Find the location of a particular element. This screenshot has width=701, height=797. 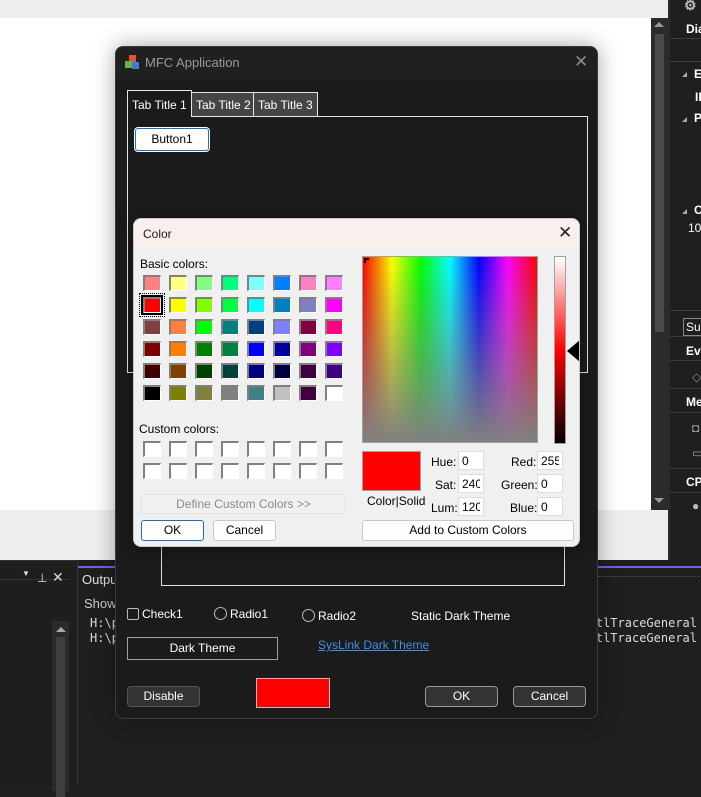

hue-input is located at coordinates (471, 460).